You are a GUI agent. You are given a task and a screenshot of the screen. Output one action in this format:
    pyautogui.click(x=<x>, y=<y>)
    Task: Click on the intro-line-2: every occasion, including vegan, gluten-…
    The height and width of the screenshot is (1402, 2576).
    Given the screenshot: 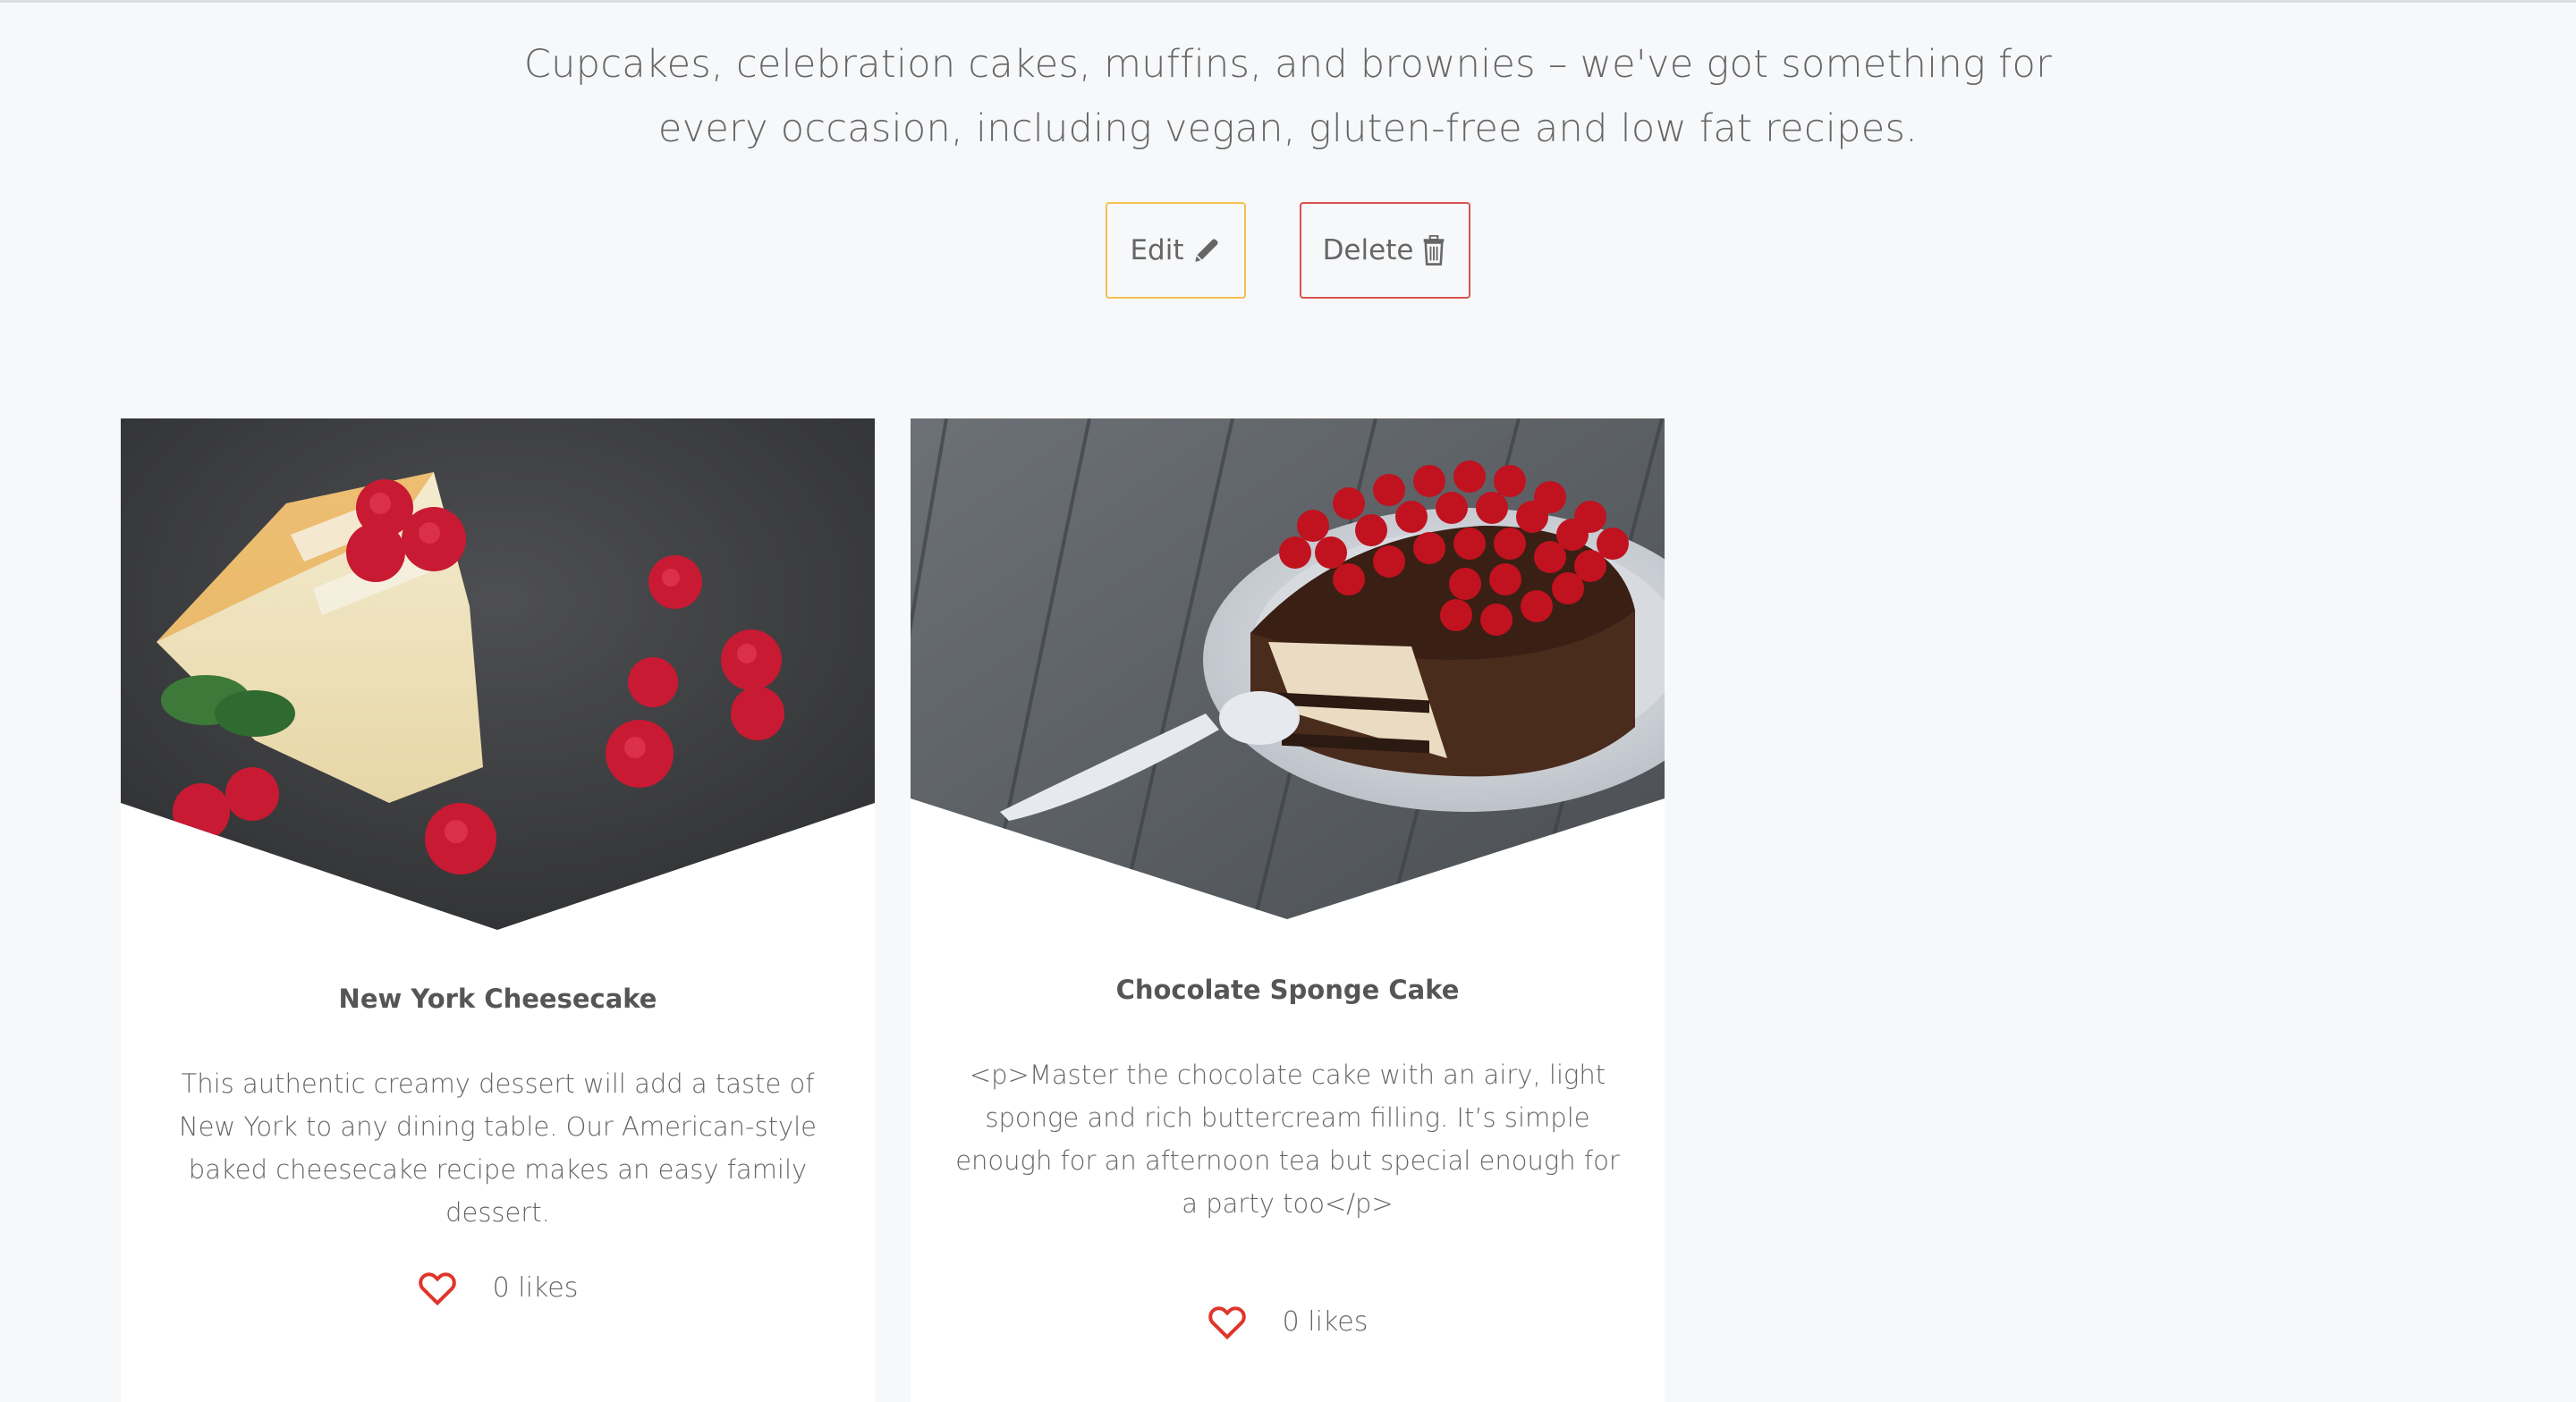 What is the action you would take?
    pyautogui.click(x=1288, y=128)
    